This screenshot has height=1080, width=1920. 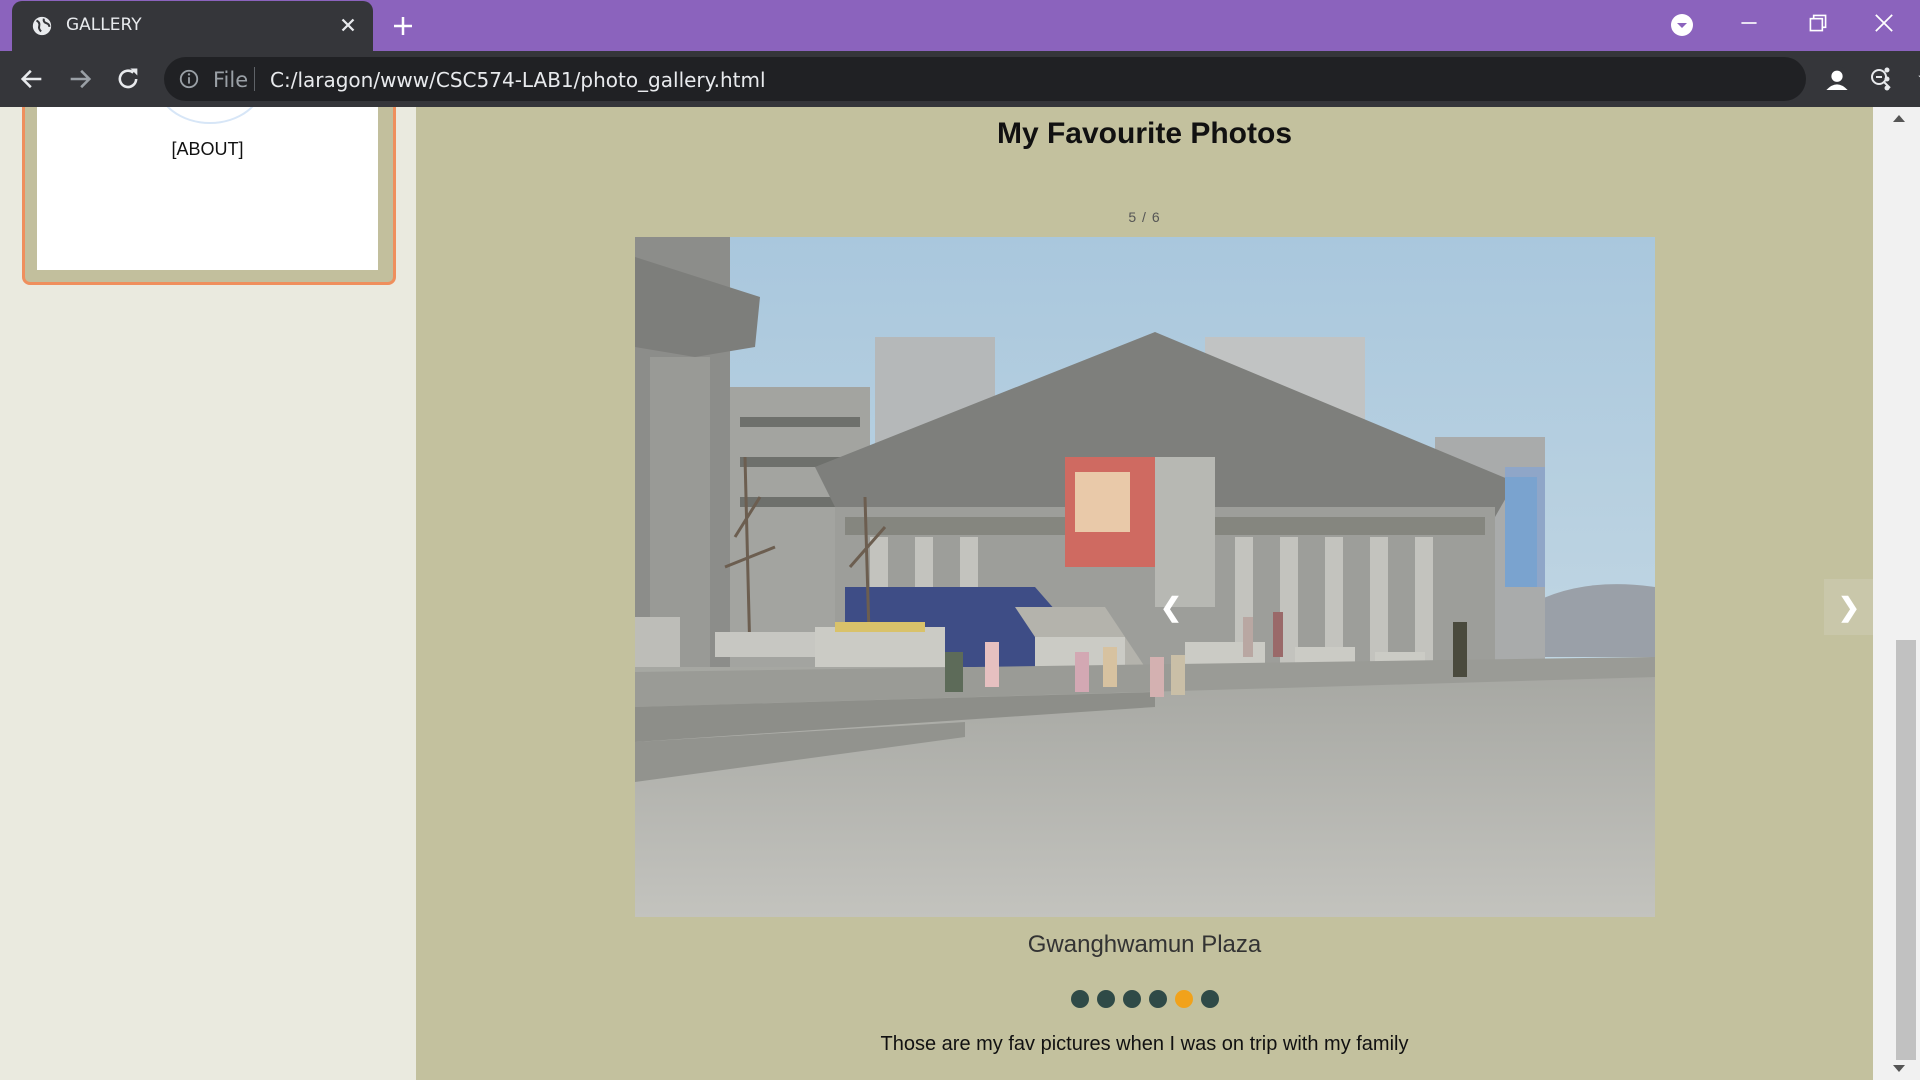 What do you see at coordinates (1899, 118) in the screenshot?
I see `scroll-up-arrow-icon` at bounding box center [1899, 118].